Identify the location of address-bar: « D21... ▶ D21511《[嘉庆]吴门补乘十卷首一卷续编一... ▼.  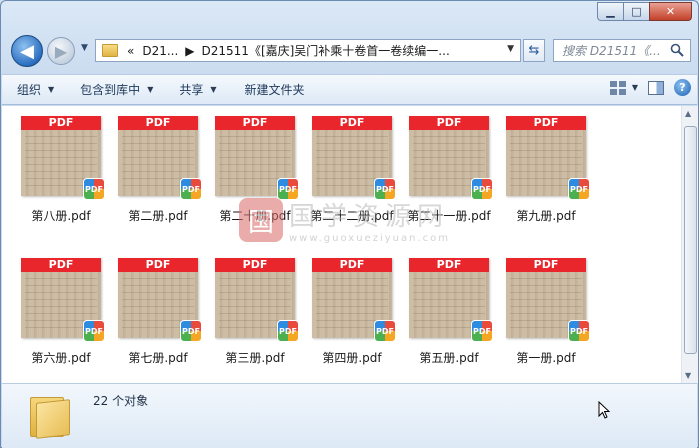
(308, 50).